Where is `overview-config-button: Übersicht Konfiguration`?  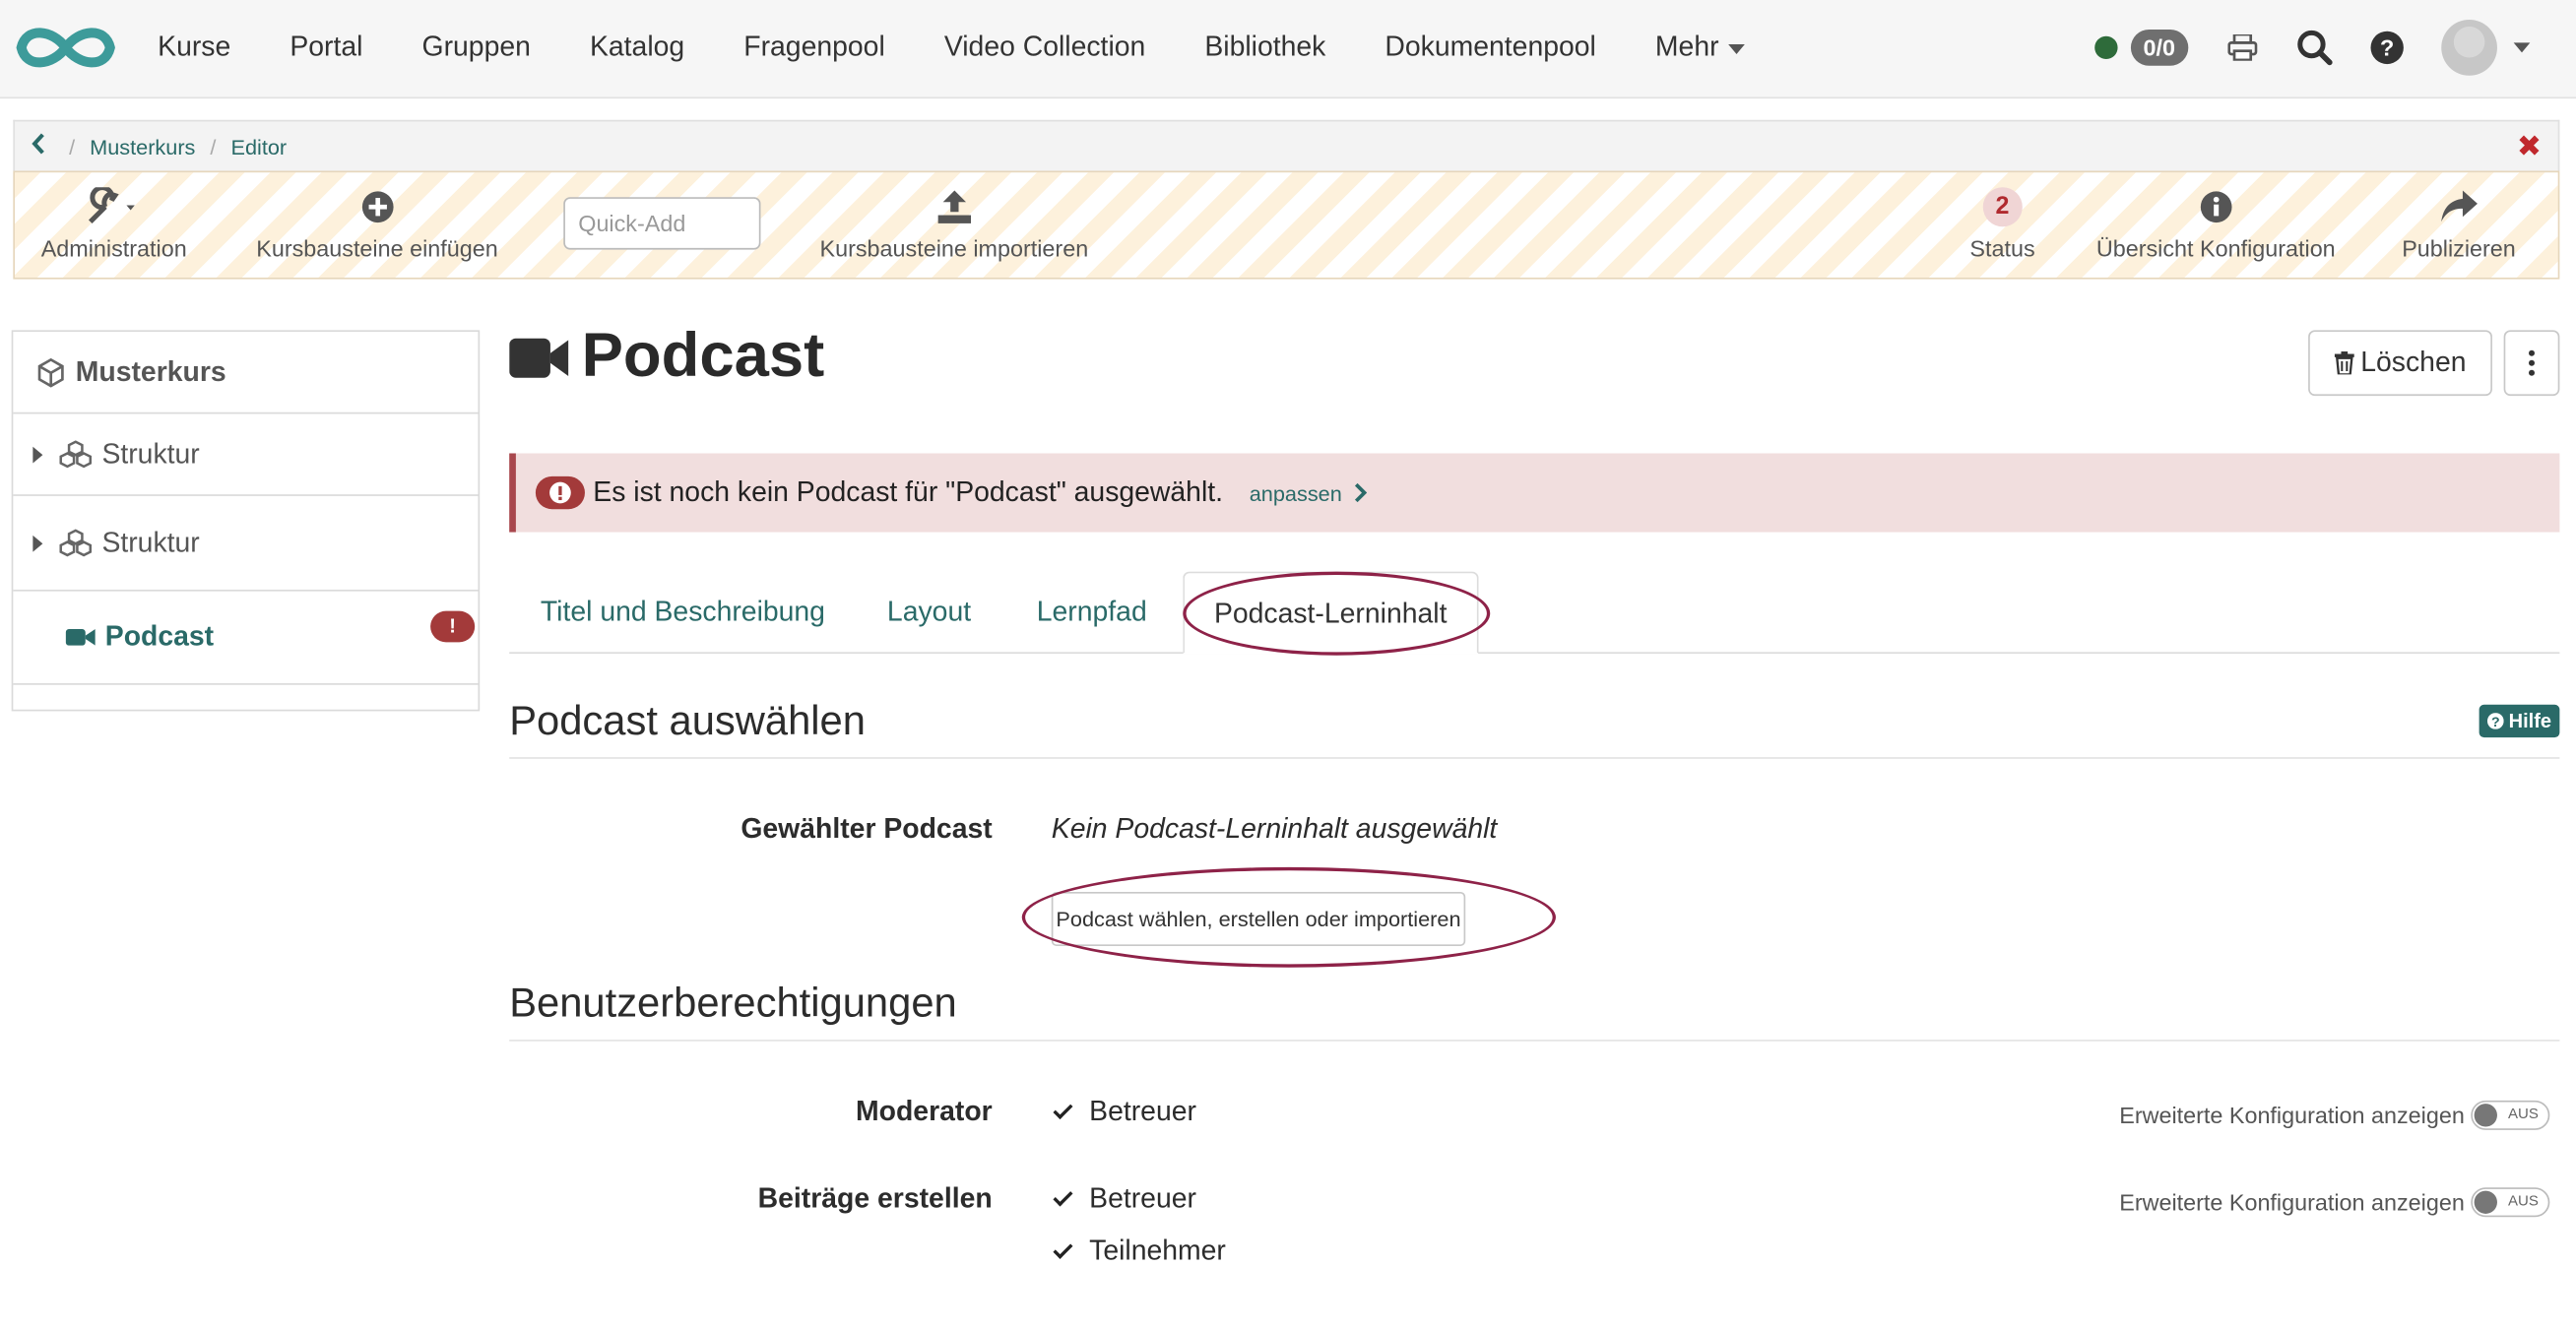
overview-config-button: Übersicht Konfiguration is located at coordinates (2216, 223).